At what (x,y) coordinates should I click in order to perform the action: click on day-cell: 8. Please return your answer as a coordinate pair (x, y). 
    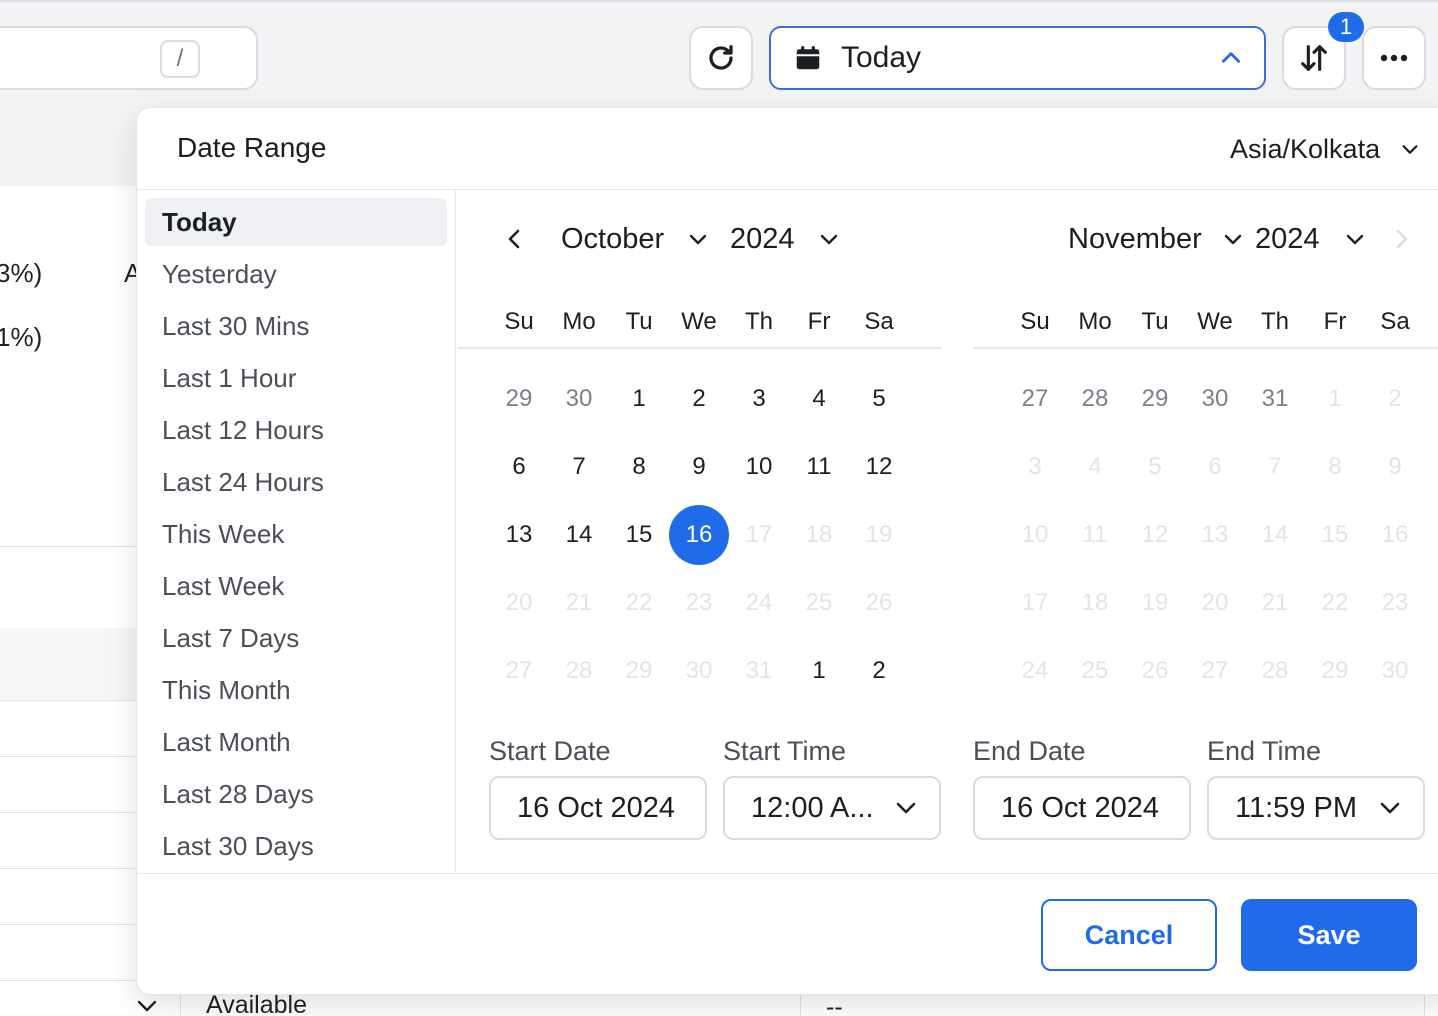
    Looking at the image, I should click on (639, 467).